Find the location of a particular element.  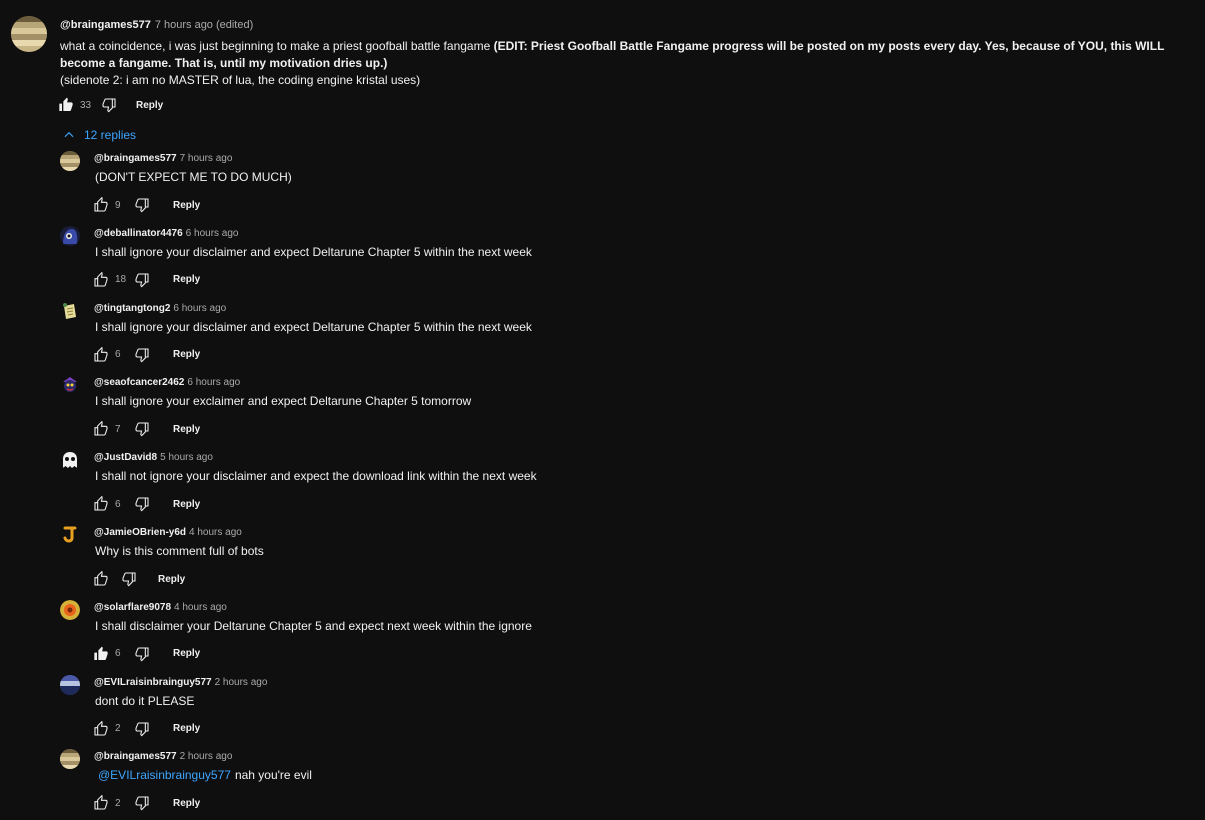

like-count: 7 is located at coordinates (118, 429).